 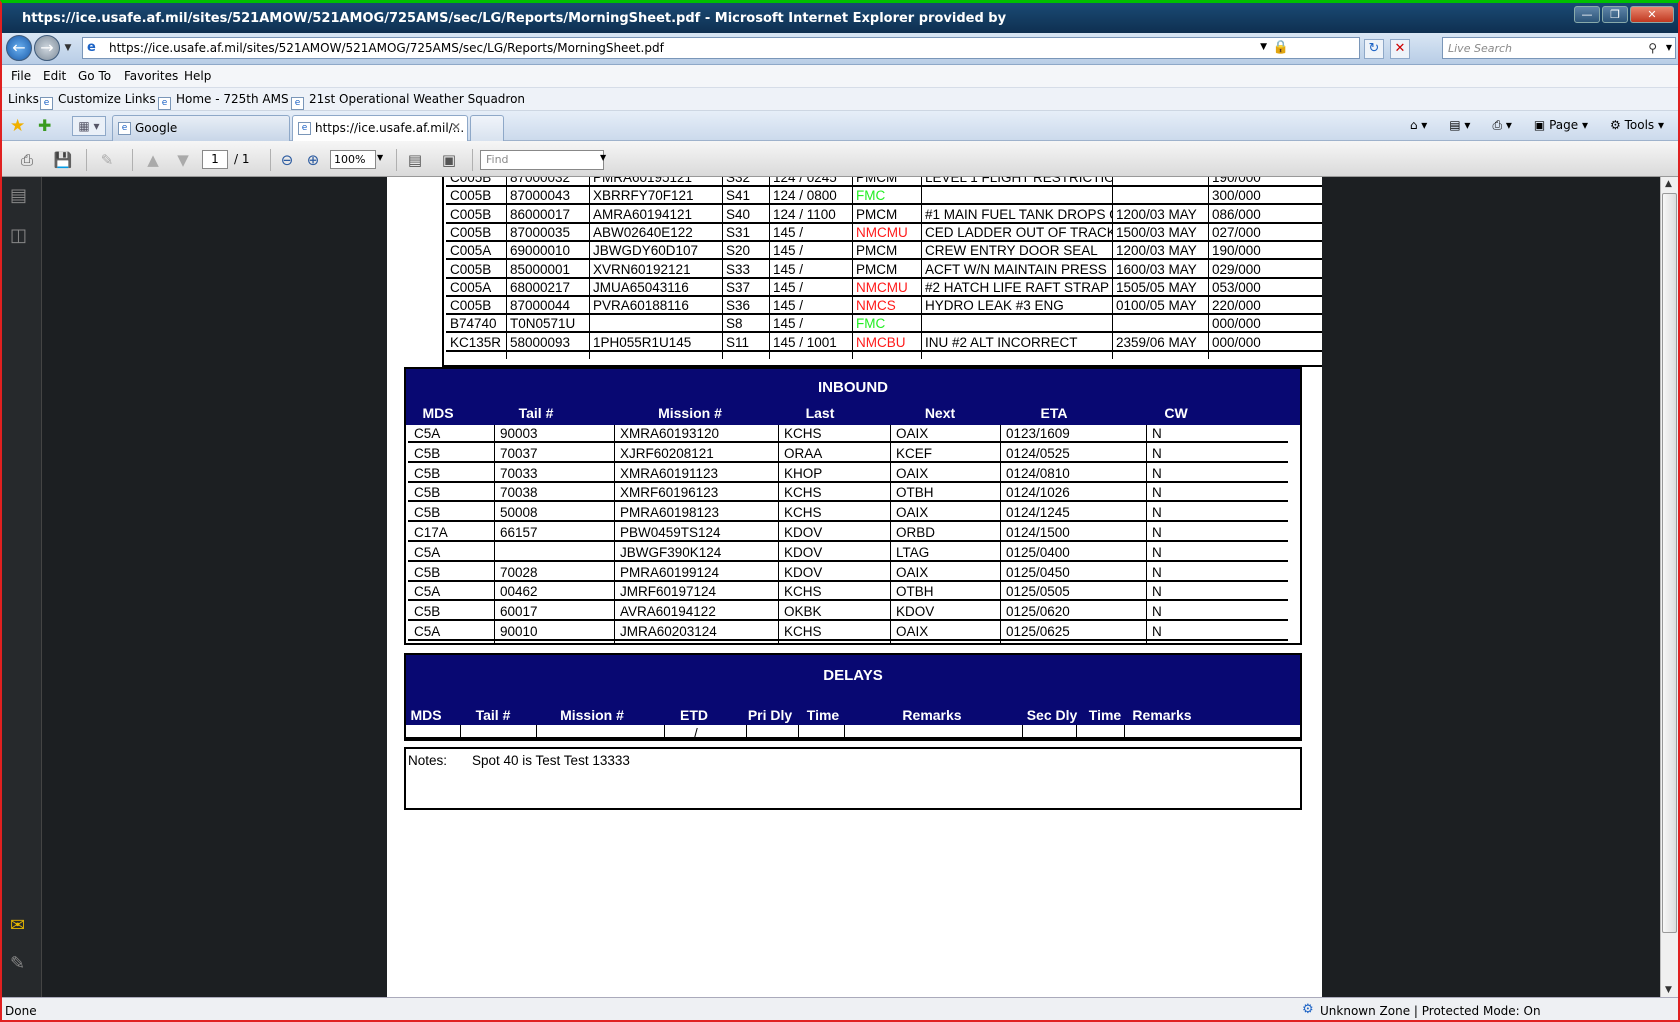 I want to click on maximize-icon: ❐, so click(x=1615, y=14).